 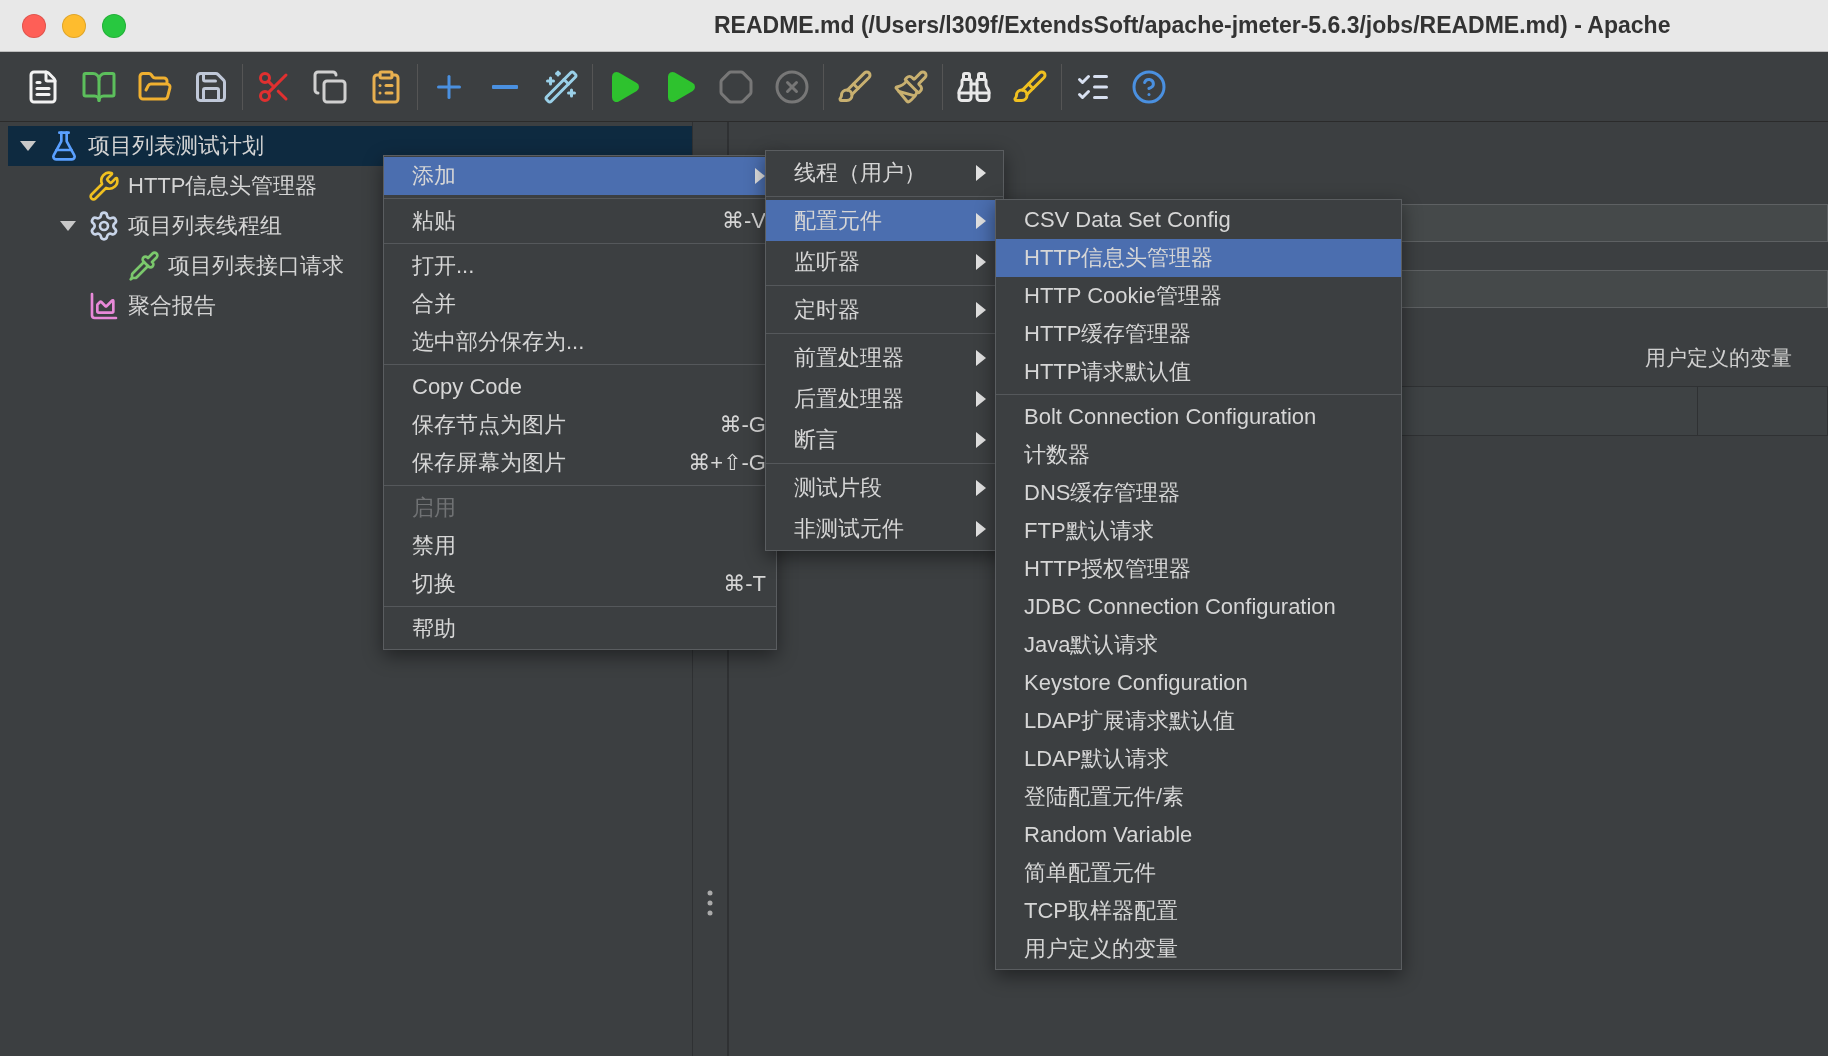 I want to click on brush-icon, so click(x=911, y=86).